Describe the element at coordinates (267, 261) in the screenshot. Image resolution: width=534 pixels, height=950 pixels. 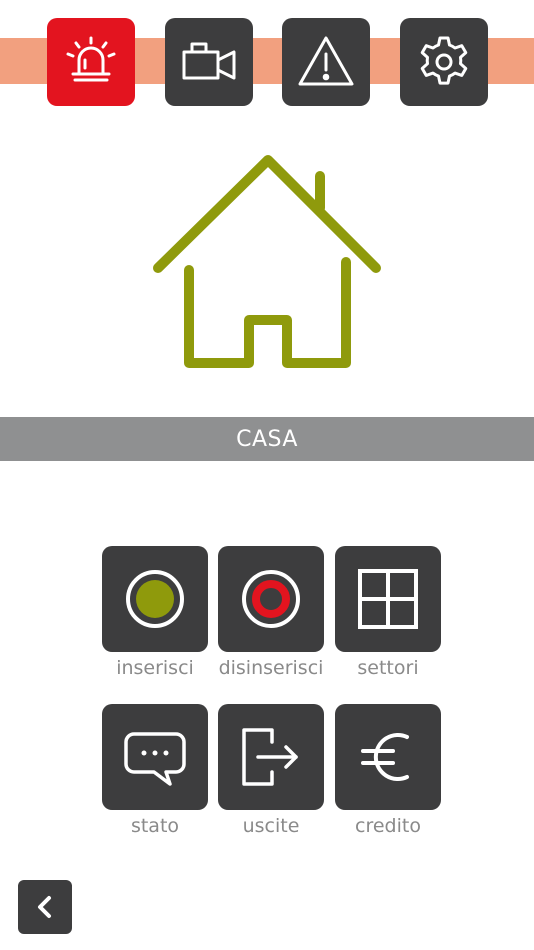
I see `house-icon` at that location.